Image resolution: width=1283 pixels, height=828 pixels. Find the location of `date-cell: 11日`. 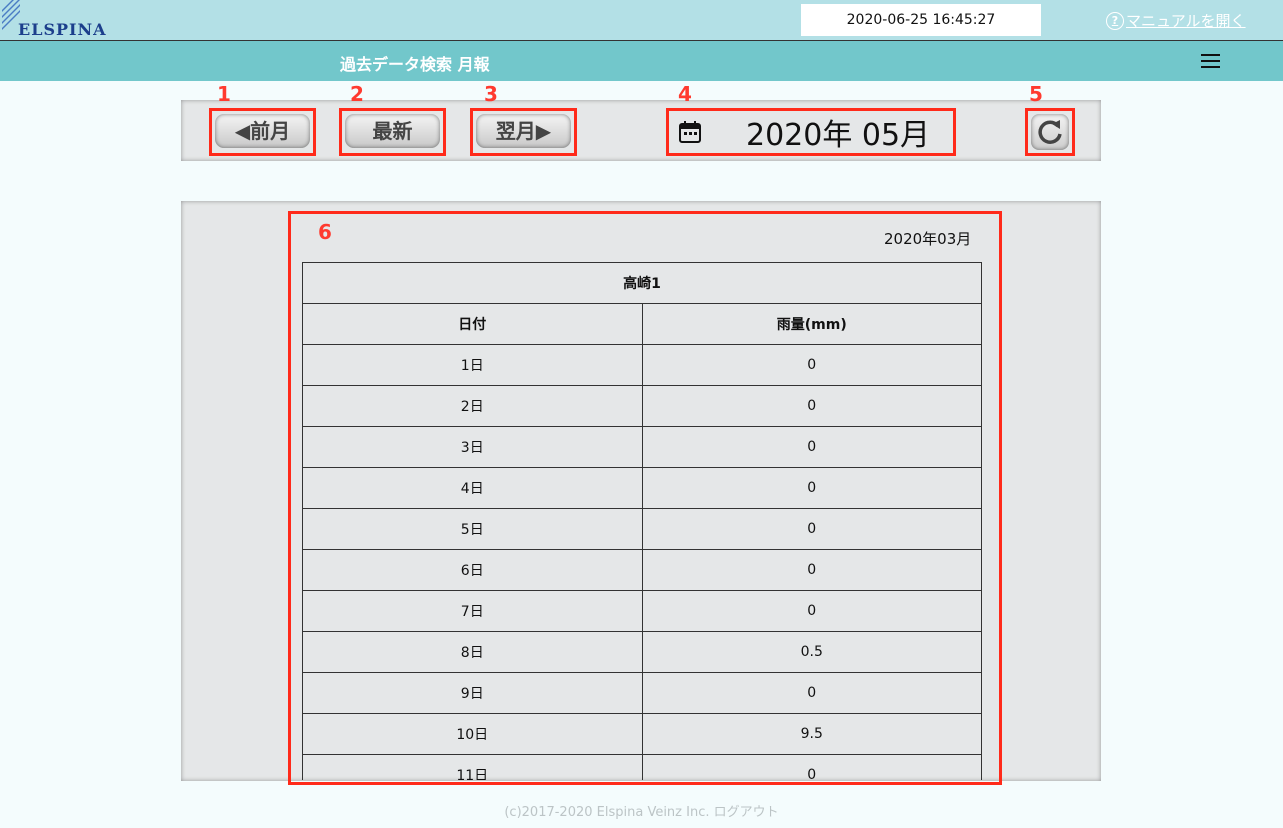

date-cell: 11日 is located at coordinates (472, 767).